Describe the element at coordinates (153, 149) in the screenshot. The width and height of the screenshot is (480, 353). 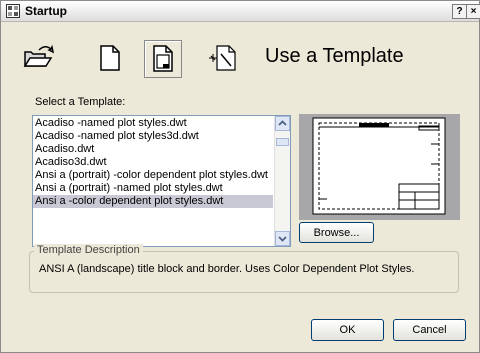
I see `template-list-item: Acadiso.dwt` at that location.